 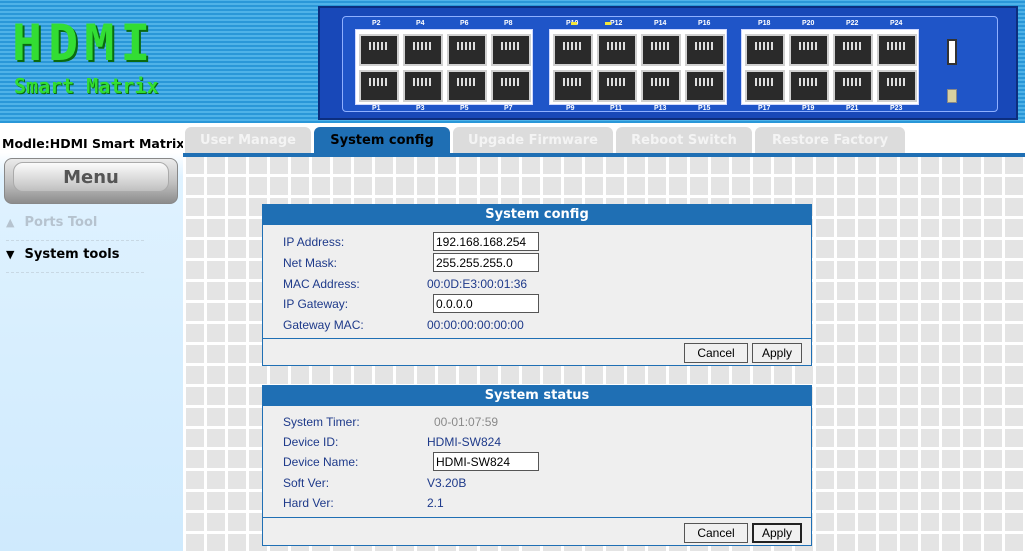 What do you see at coordinates (660, 23) in the screenshot?
I see `port-label: P14` at bounding box center [660, 23].